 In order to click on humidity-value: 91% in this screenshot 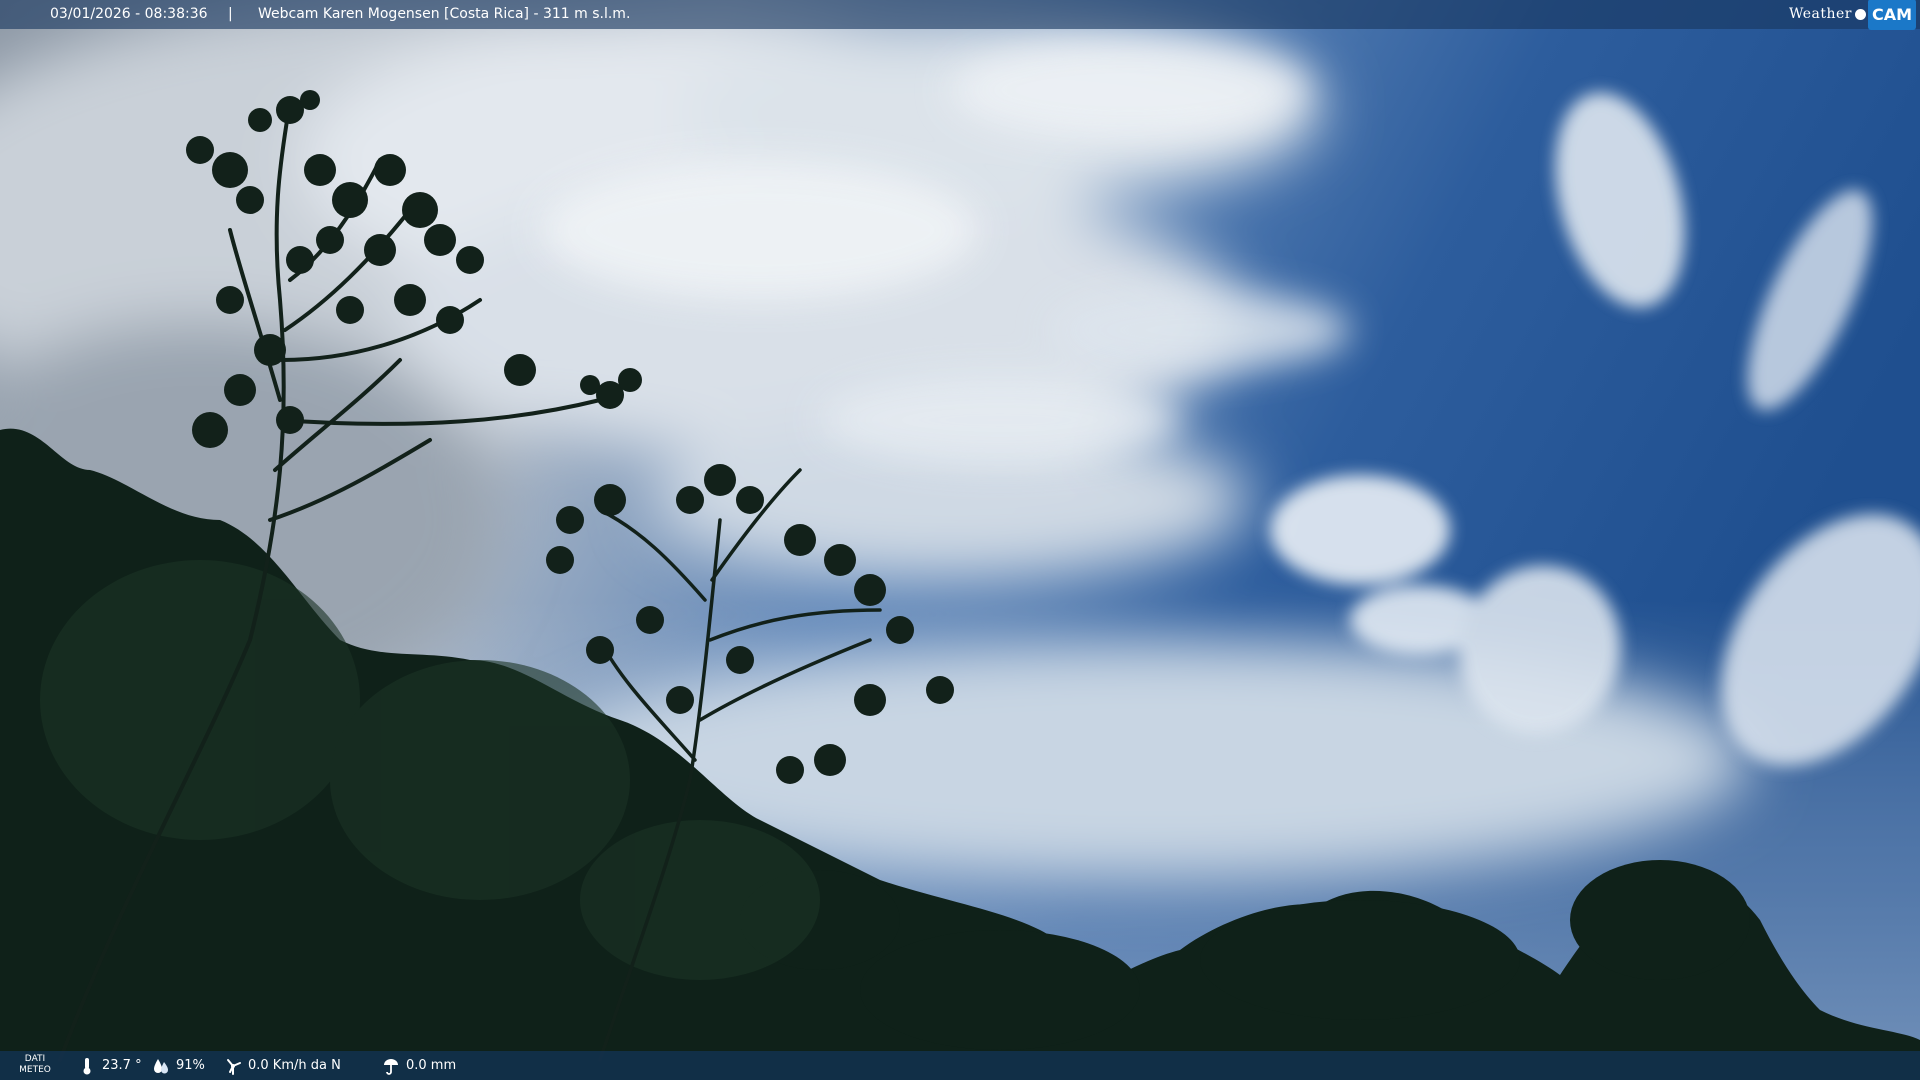, I will do `click(190, 1065)`.